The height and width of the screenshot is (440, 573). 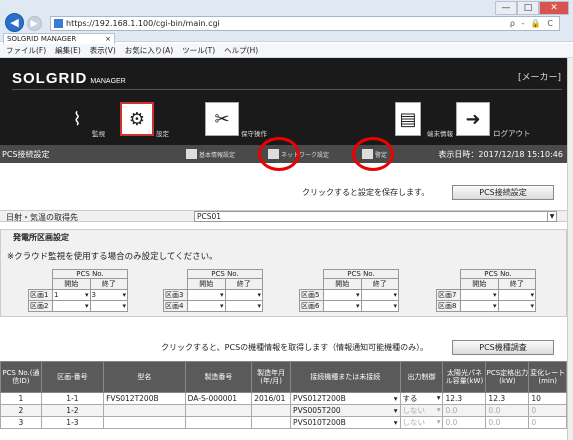 I want to click on fetch-hint: クリックすると、PCSの機種情報を取得します（情報通知可能機種のみ）。, so click(x=295, y=347).